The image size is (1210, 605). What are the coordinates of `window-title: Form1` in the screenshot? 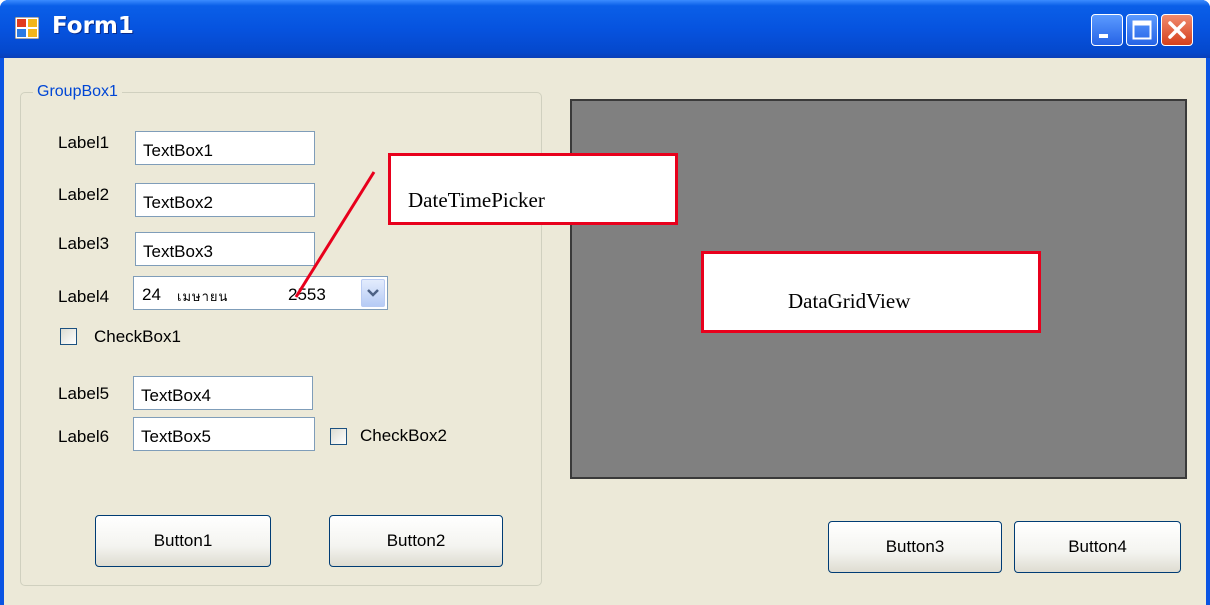 It's located at (93, 26).